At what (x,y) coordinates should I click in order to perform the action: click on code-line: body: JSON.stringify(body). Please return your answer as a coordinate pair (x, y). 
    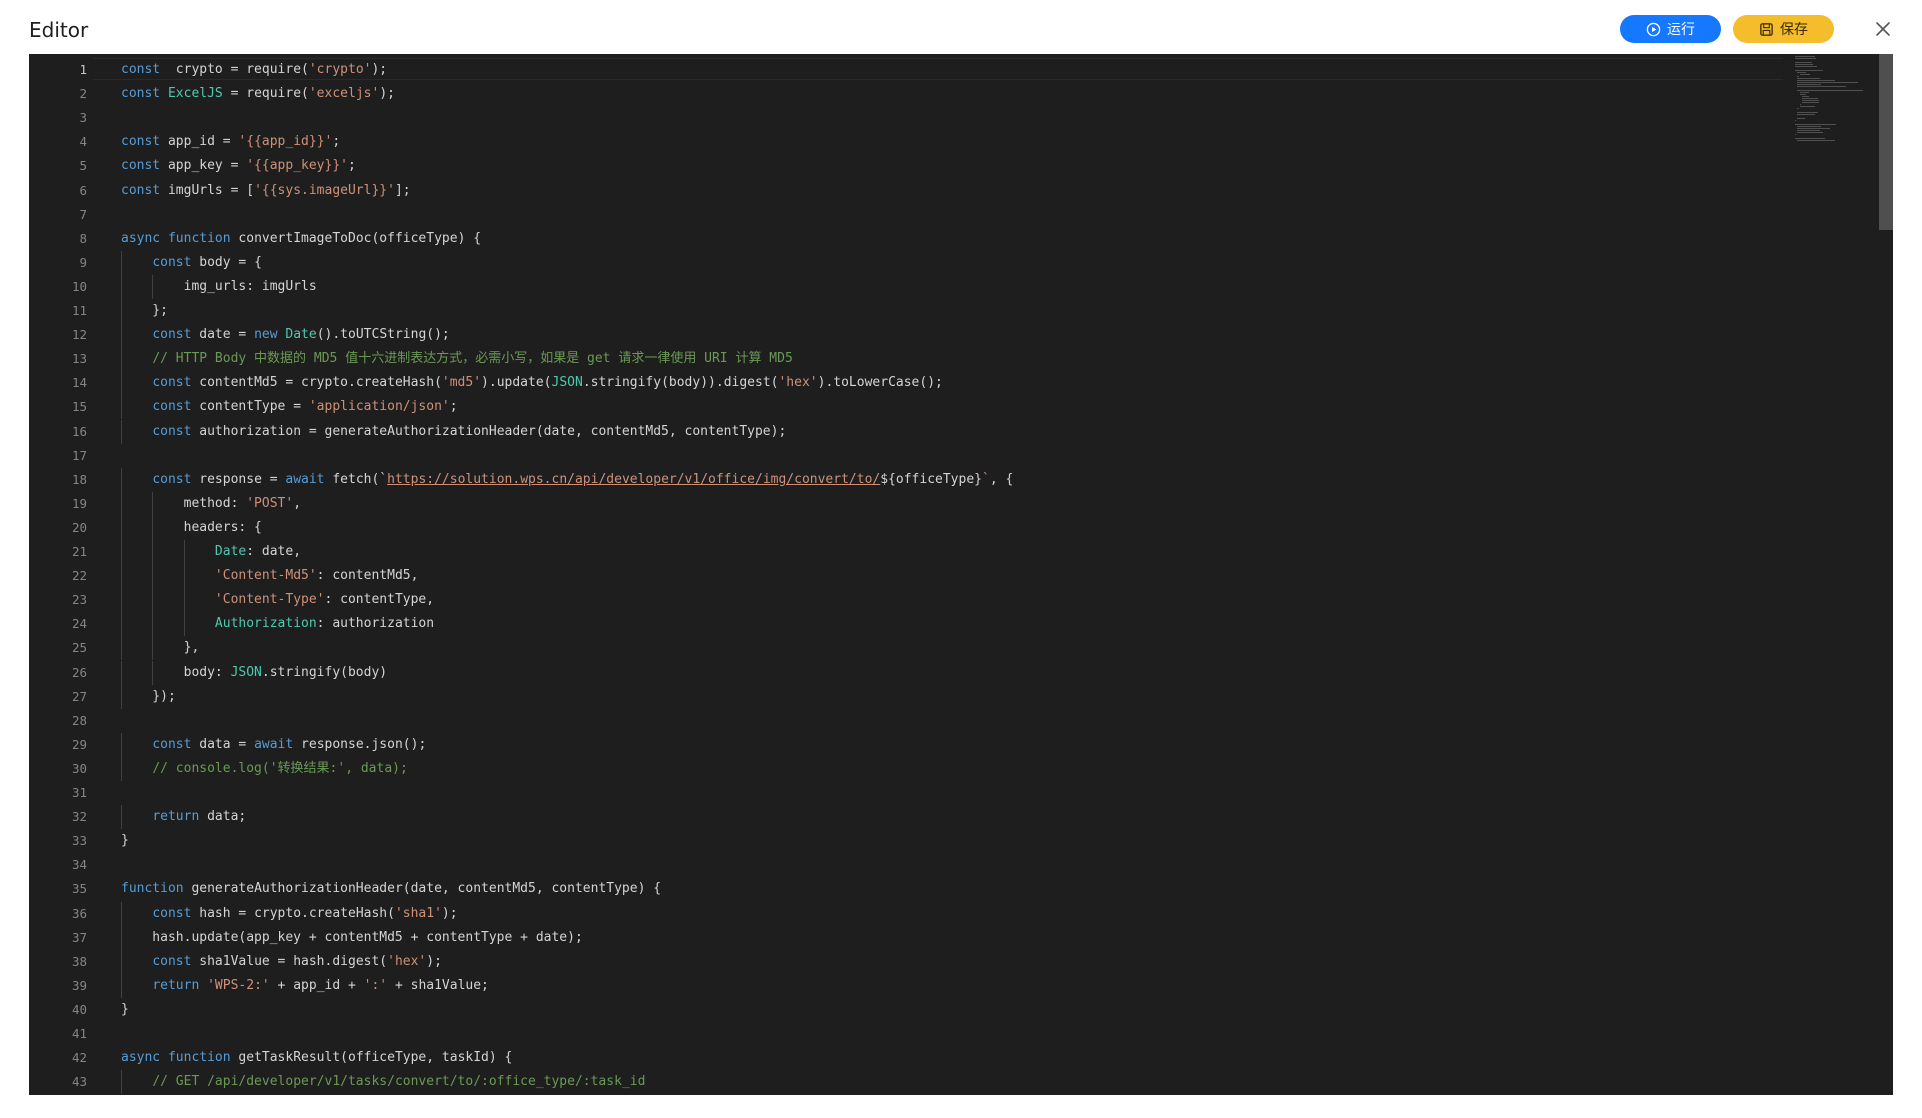
    Looking at the image, I should click on (254, 673).